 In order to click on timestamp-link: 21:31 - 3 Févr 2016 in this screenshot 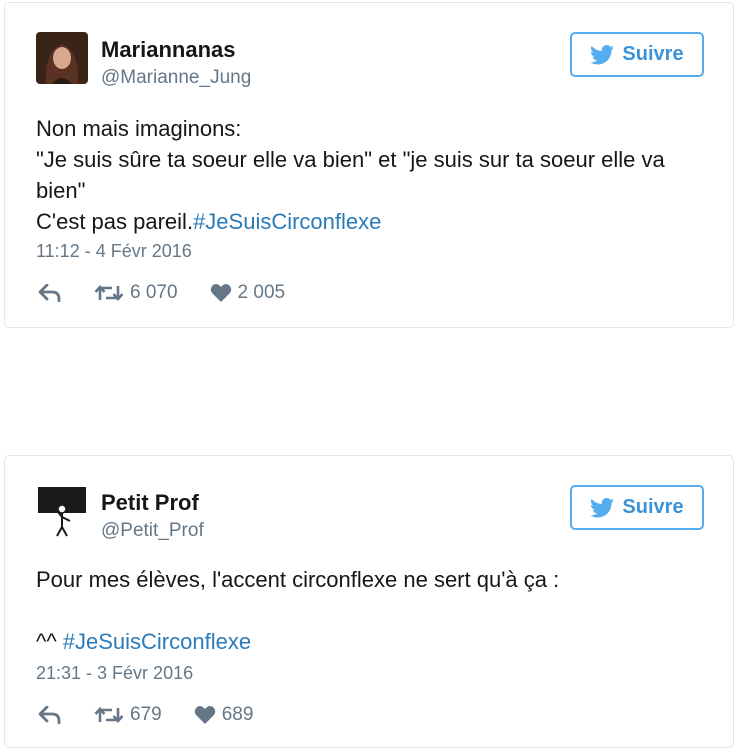, I will do `click(114, 673)`.